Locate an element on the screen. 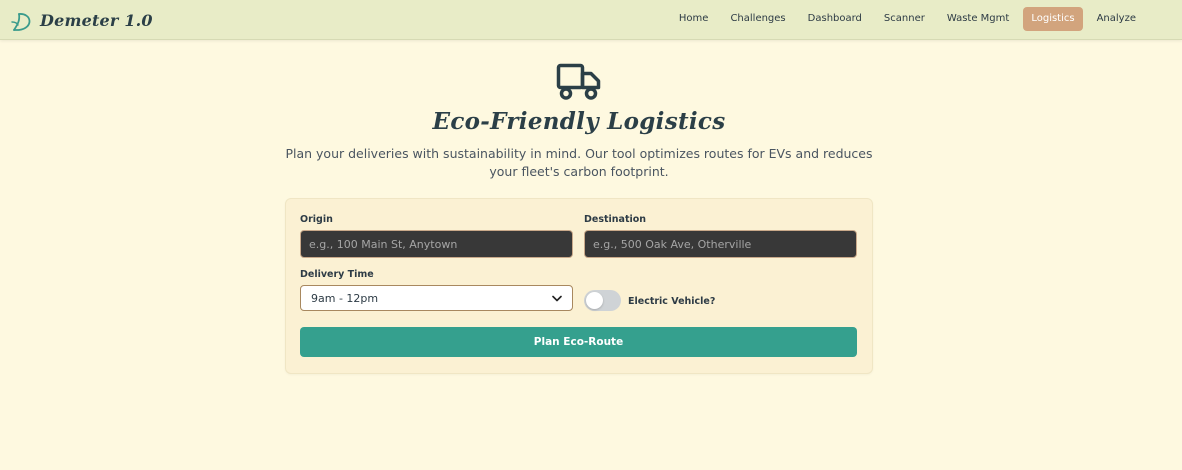  electric-vehicle-toggle is located at coordinates (602, 300).